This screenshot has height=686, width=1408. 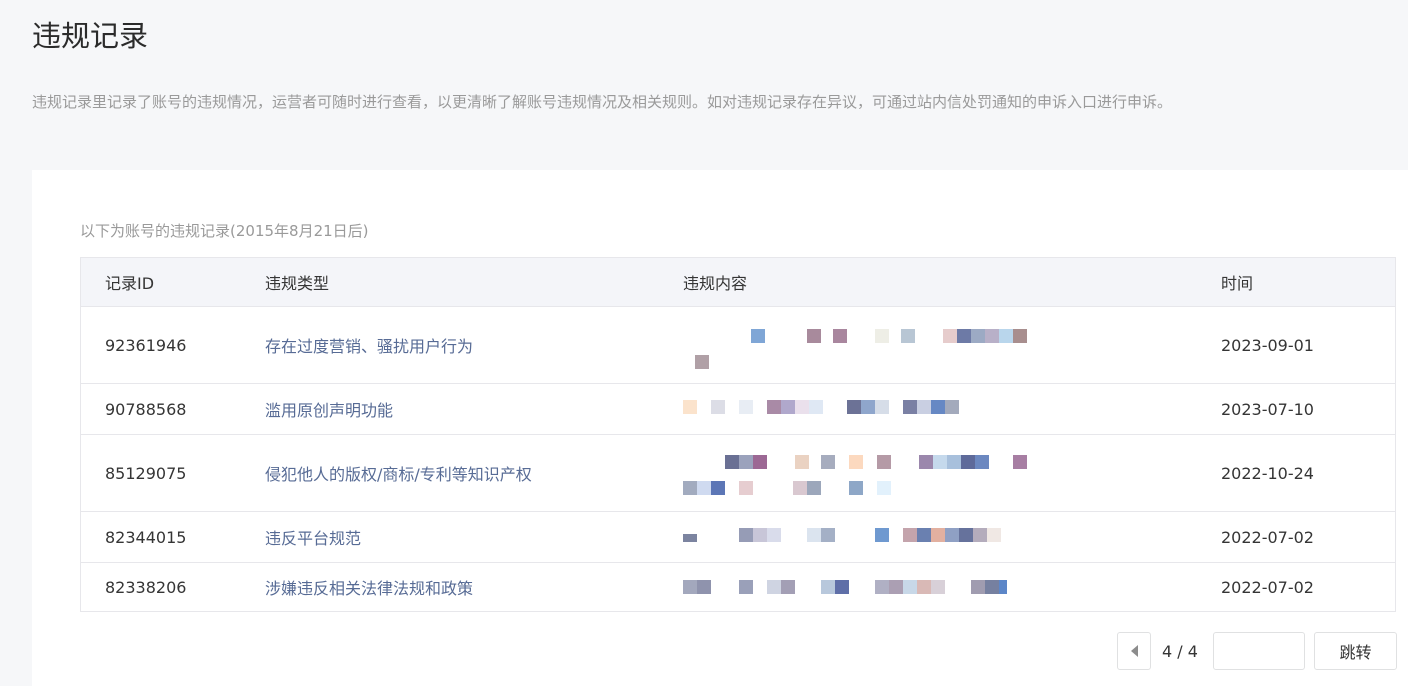 I want to click on record-id: 85129075, so click(x=146, y=473).